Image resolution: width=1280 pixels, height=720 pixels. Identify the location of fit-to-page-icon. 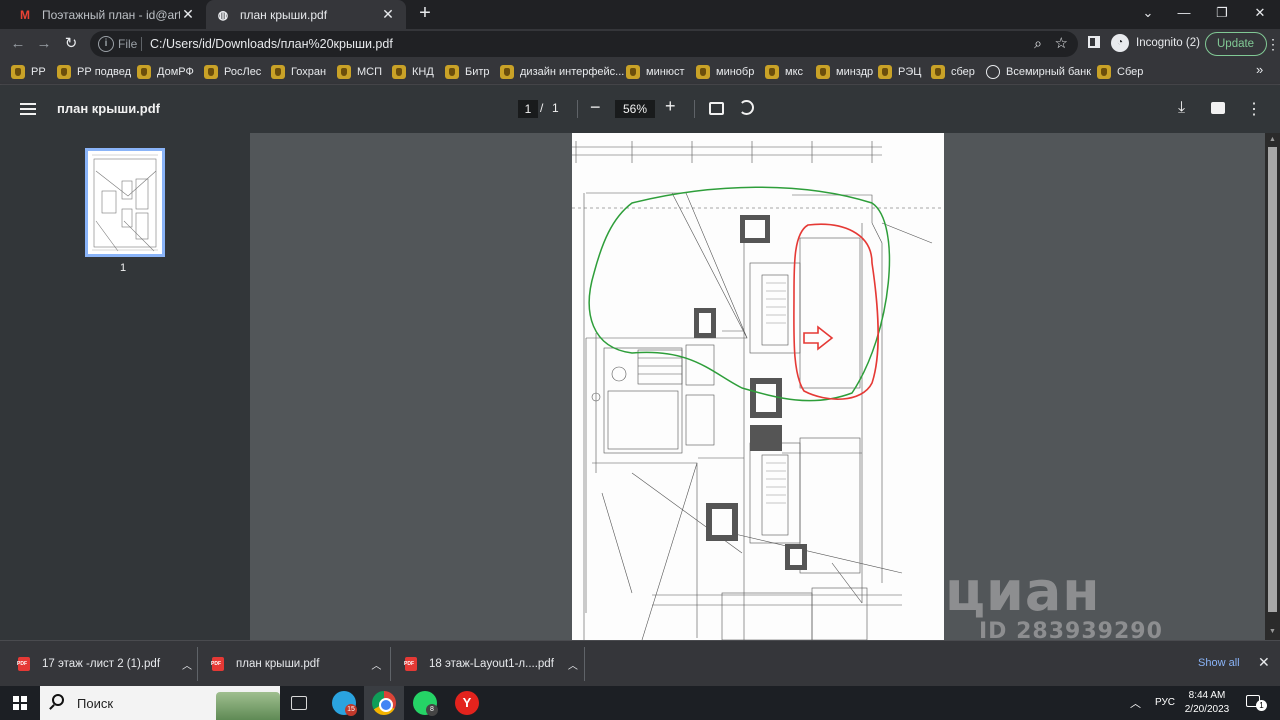
(716, 108).